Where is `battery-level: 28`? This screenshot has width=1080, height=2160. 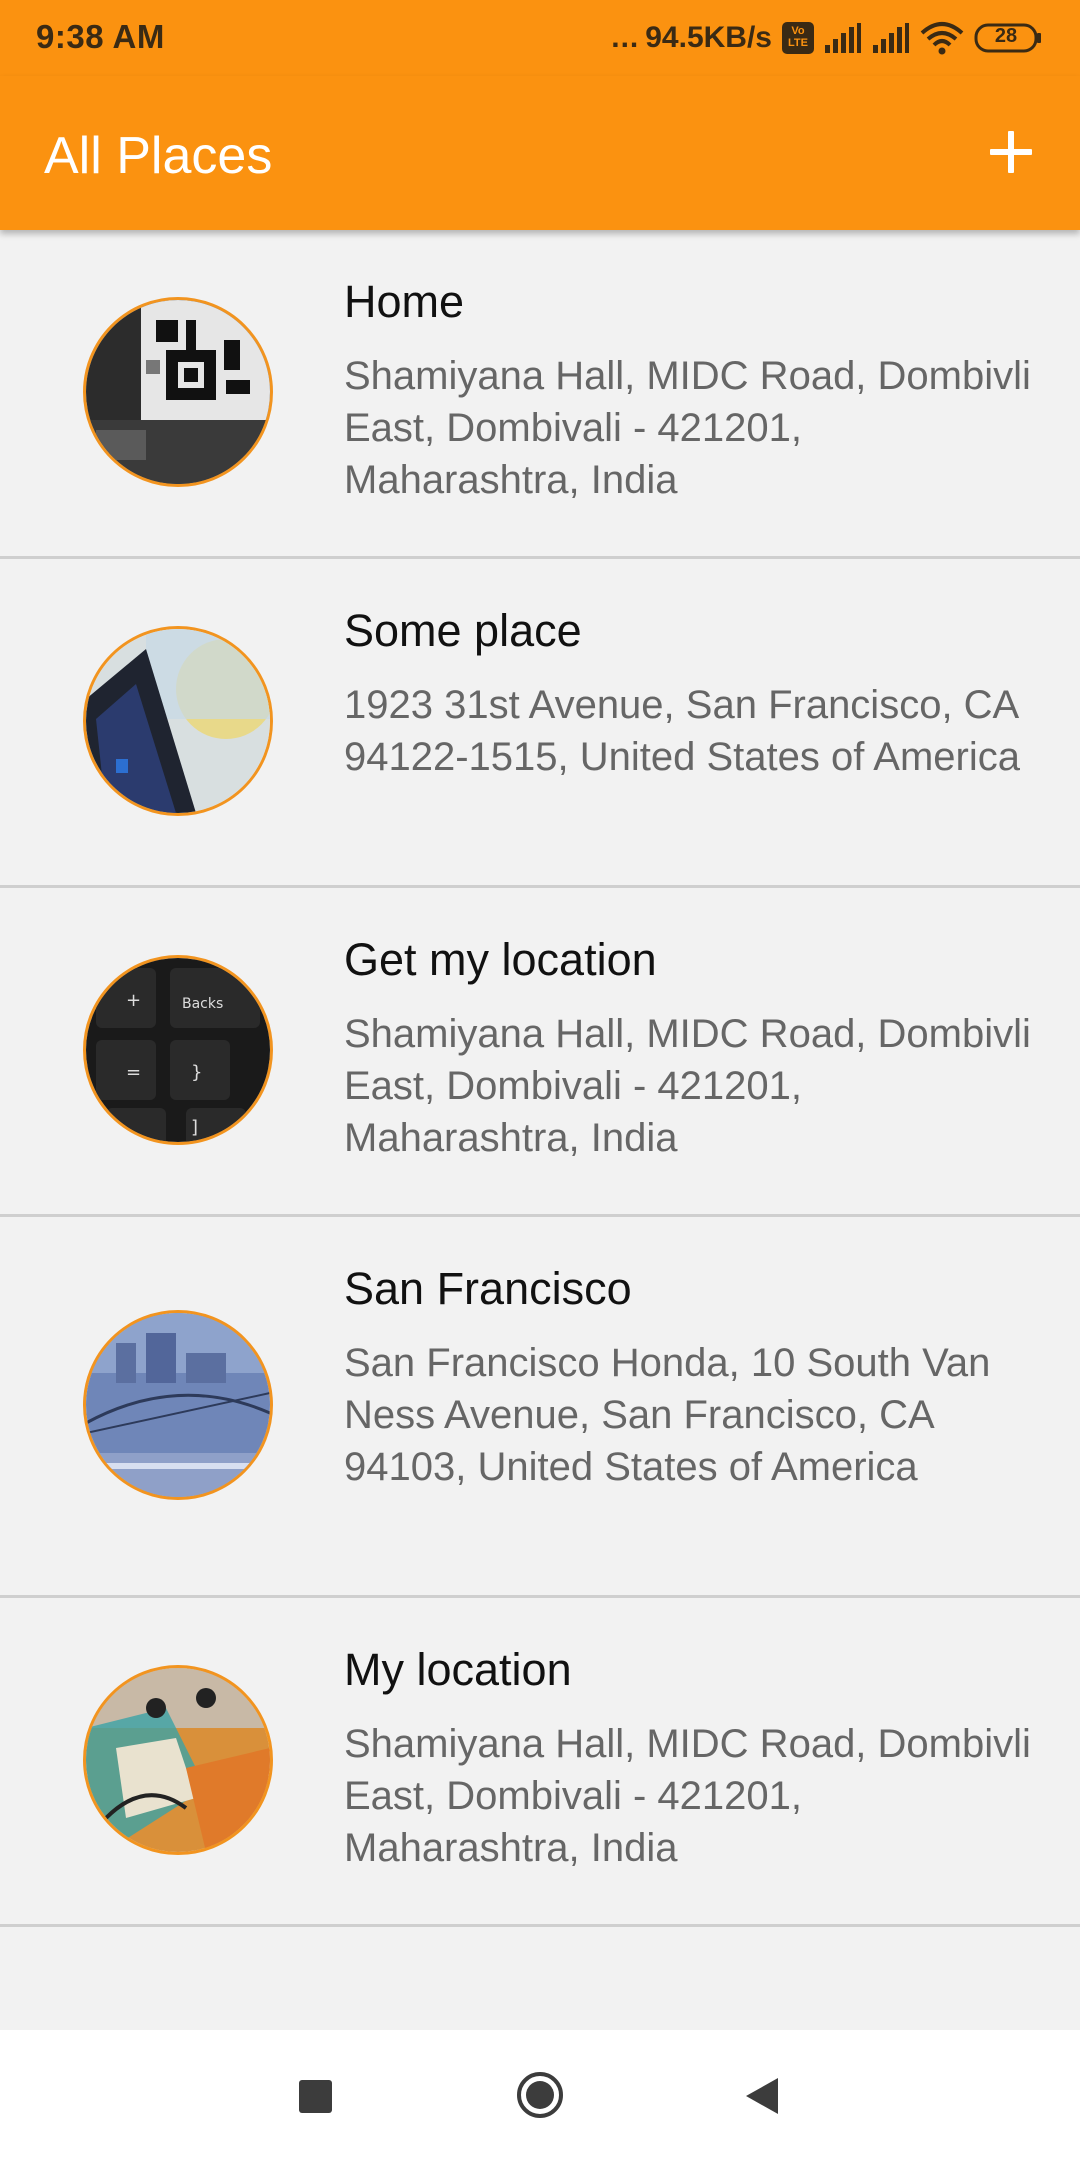
battery-level: 28 is located at coordinates (1006, 36).